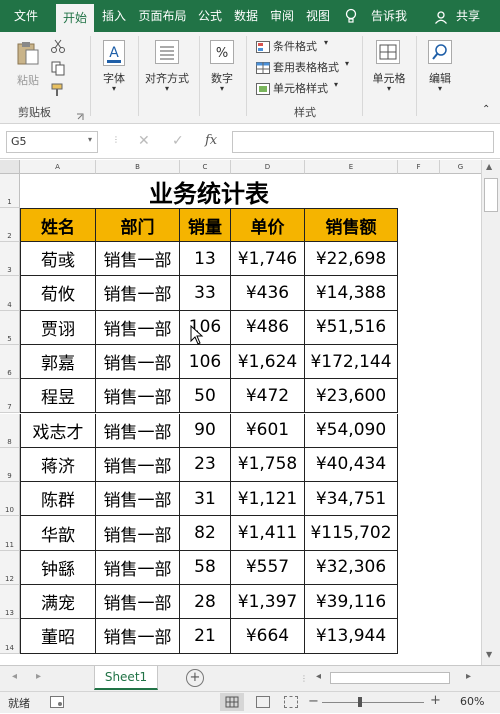  I want to click on row-header: 7, so click(10, 396).